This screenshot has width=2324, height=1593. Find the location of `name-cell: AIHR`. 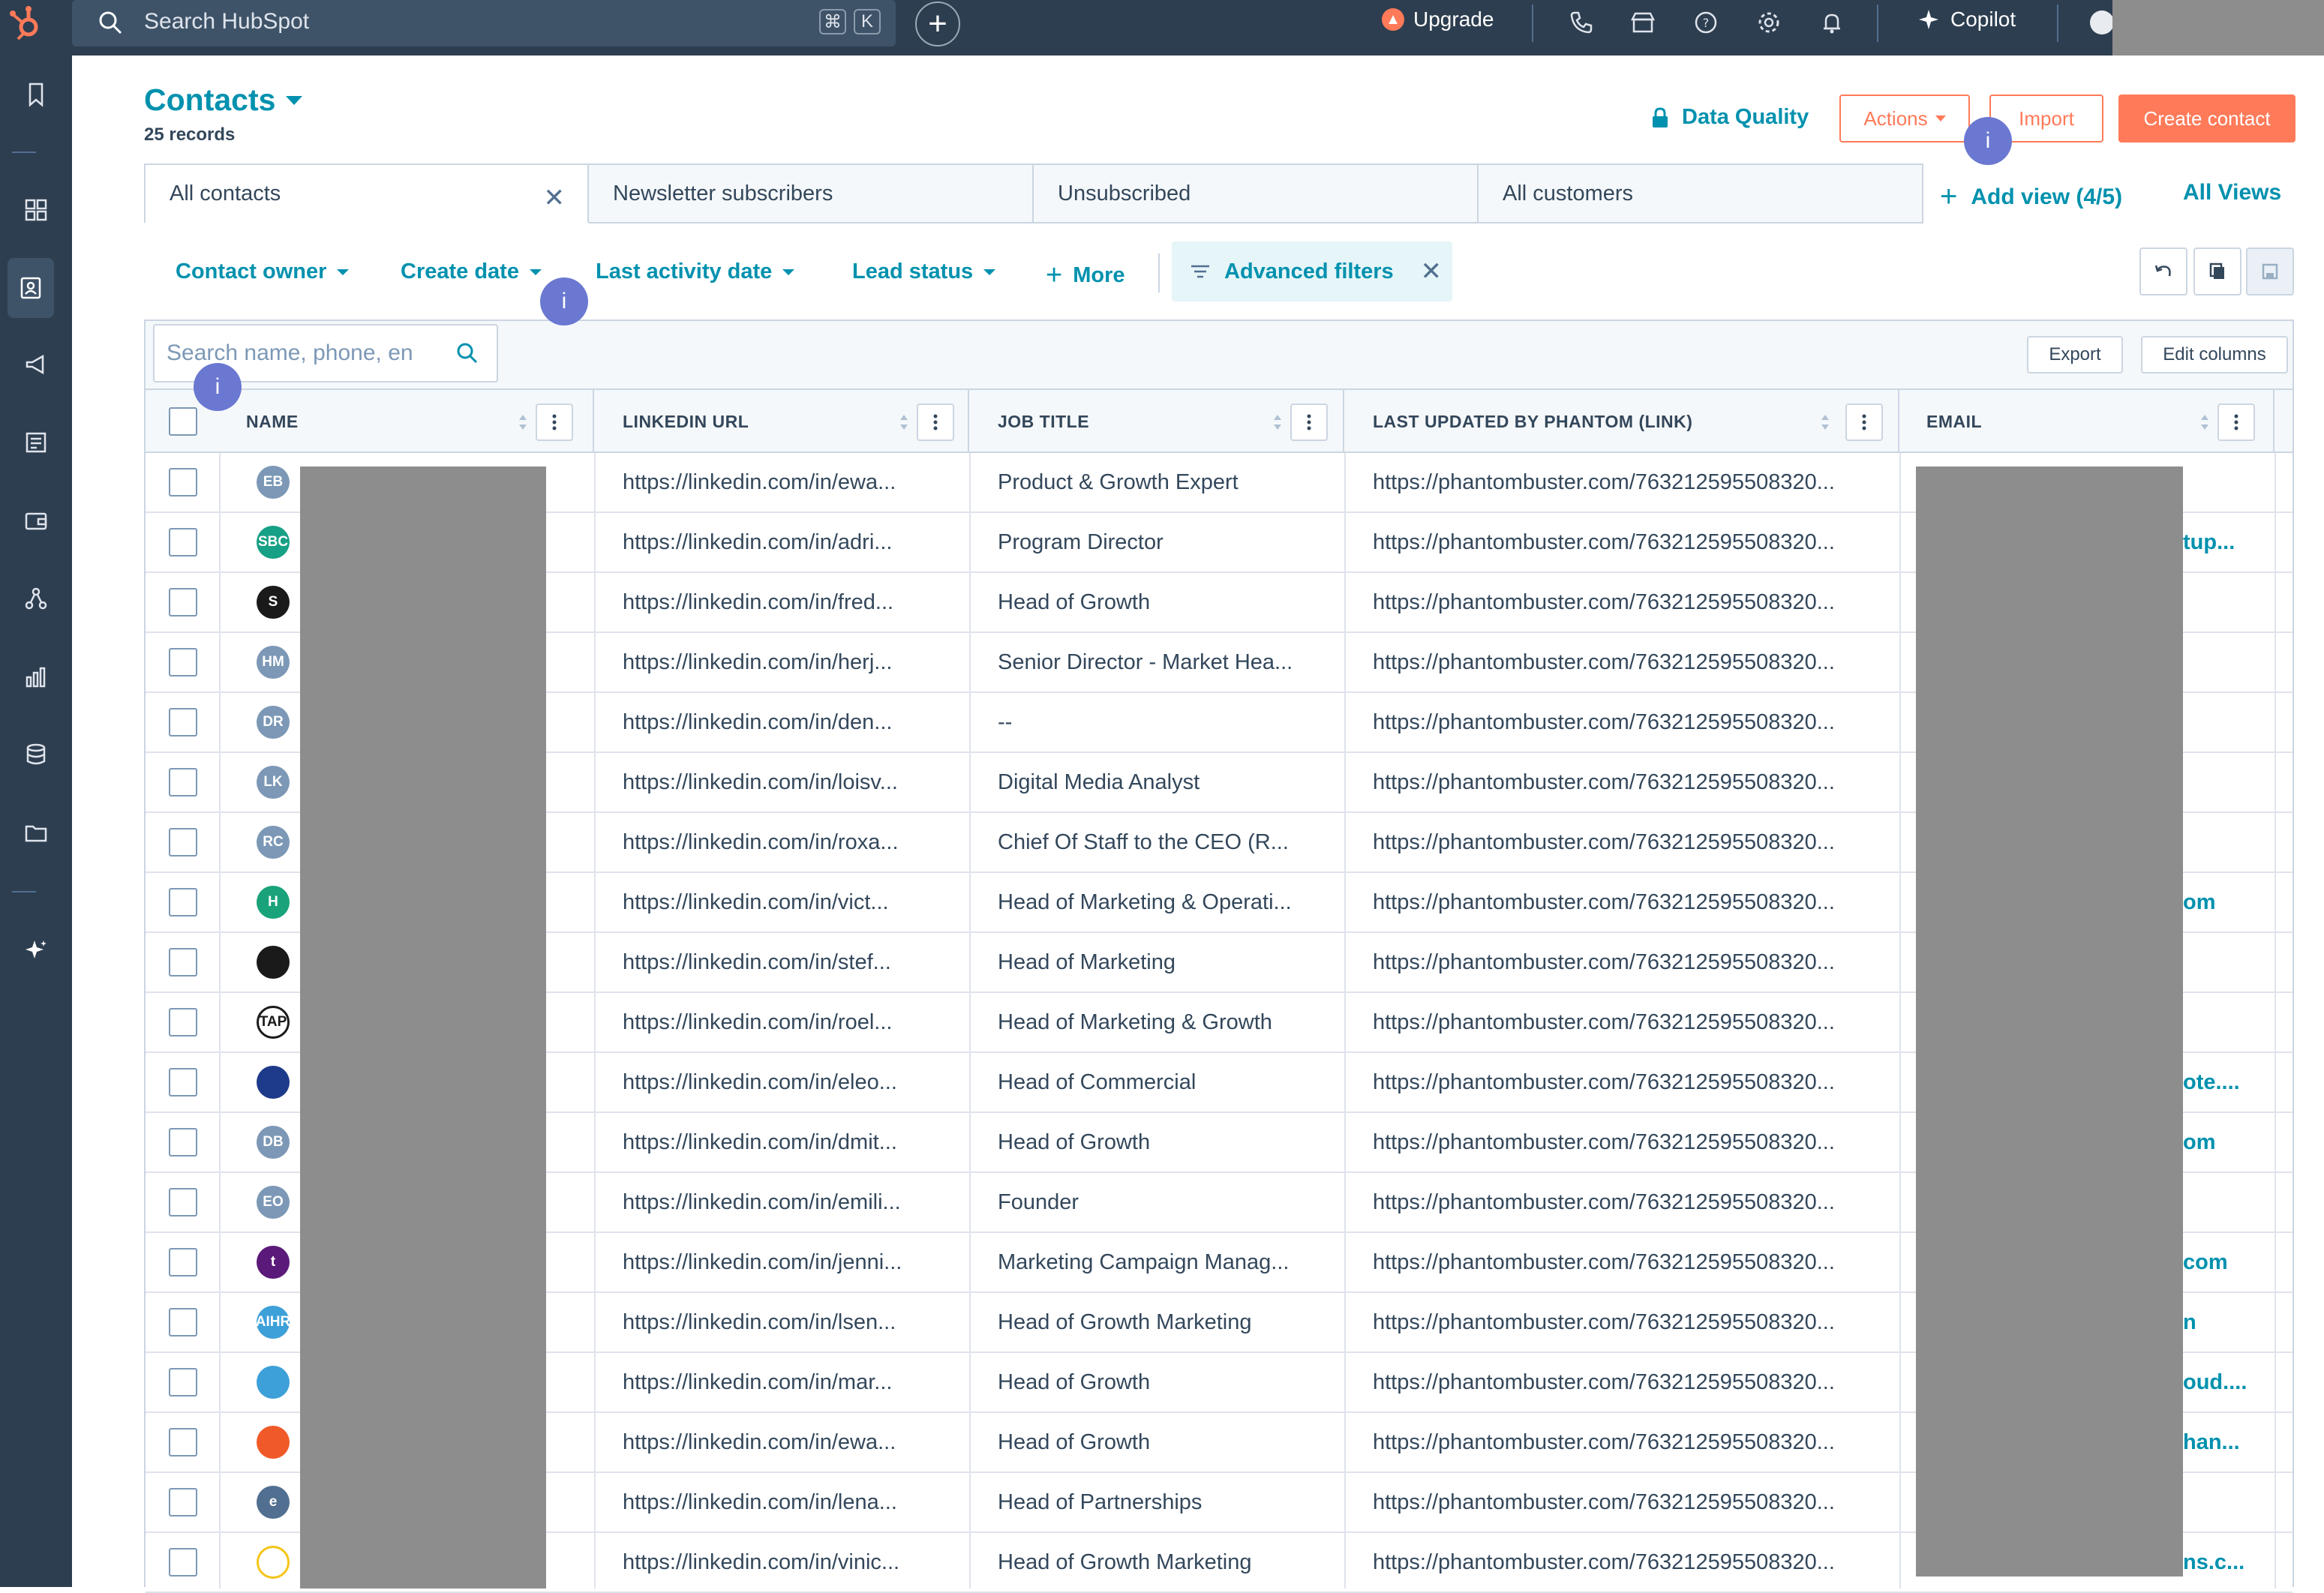

name-cell: AIHR is located at coordinates (279, 1322).